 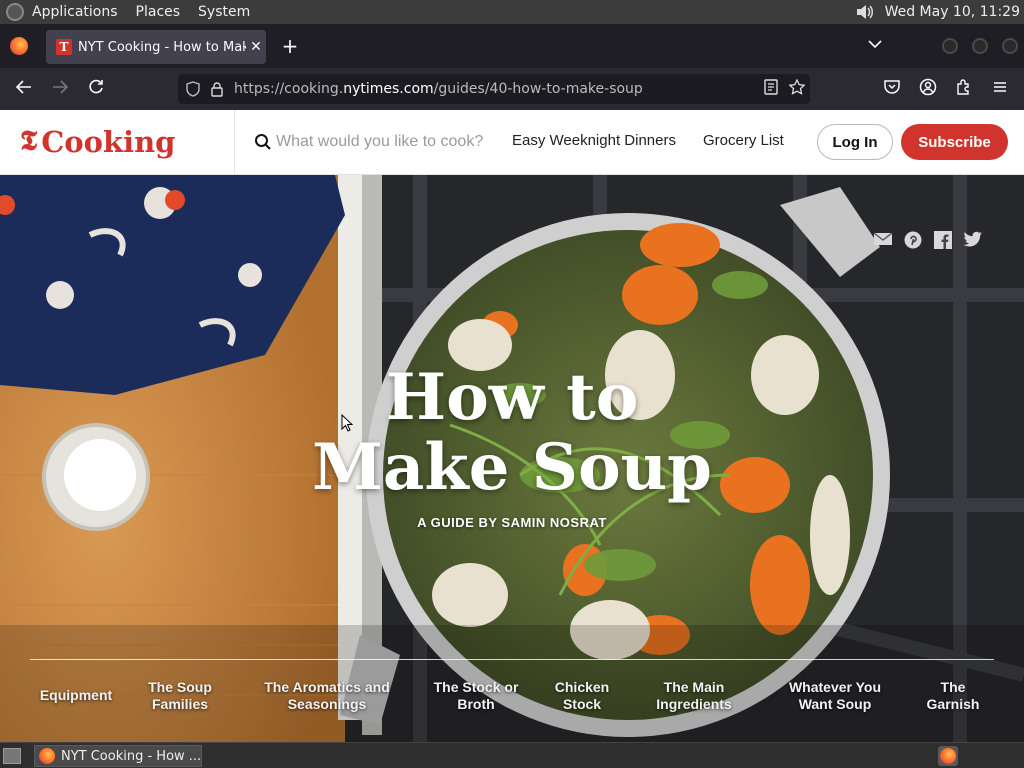 What do you see at coordinates (64, 47) in the screenshot?
I see `nyt-favicon-icon: T` at bounding box center [64, 47].